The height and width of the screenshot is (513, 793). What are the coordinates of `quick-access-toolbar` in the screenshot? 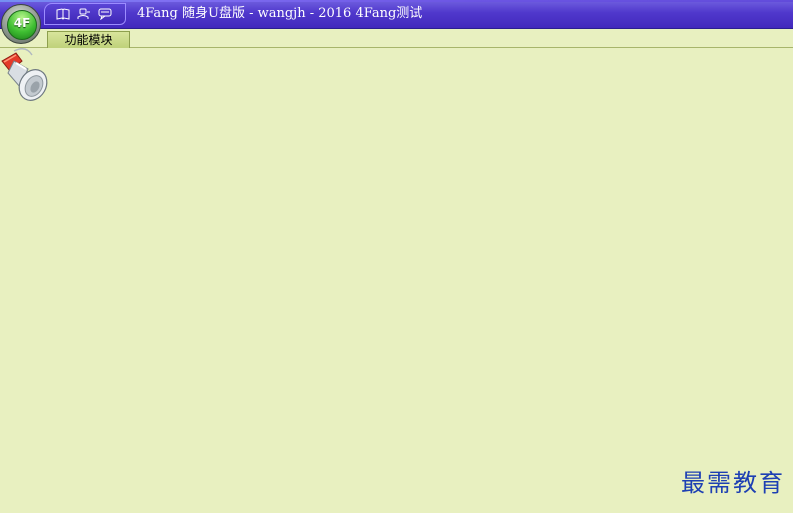 It's located at (85, 14).